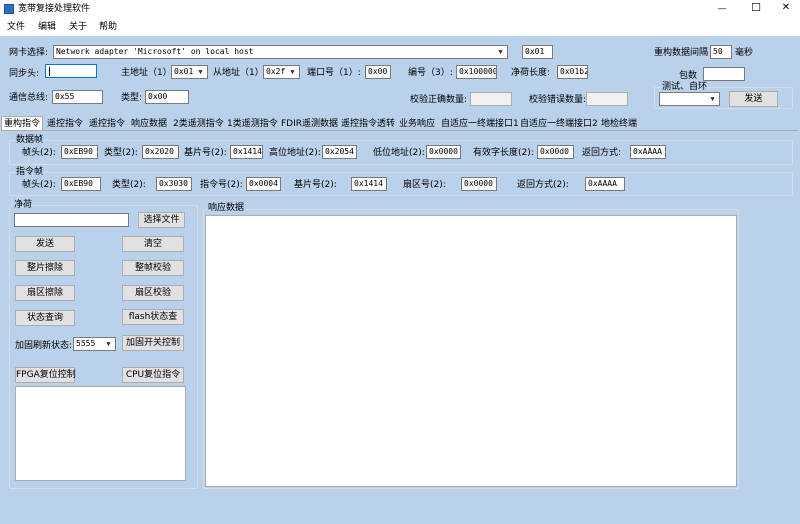 The image size is (800, 524). Describe the element at coordinates (29, 53) in the screenshot. I see `nic-label: 网卡选择:` at that location.